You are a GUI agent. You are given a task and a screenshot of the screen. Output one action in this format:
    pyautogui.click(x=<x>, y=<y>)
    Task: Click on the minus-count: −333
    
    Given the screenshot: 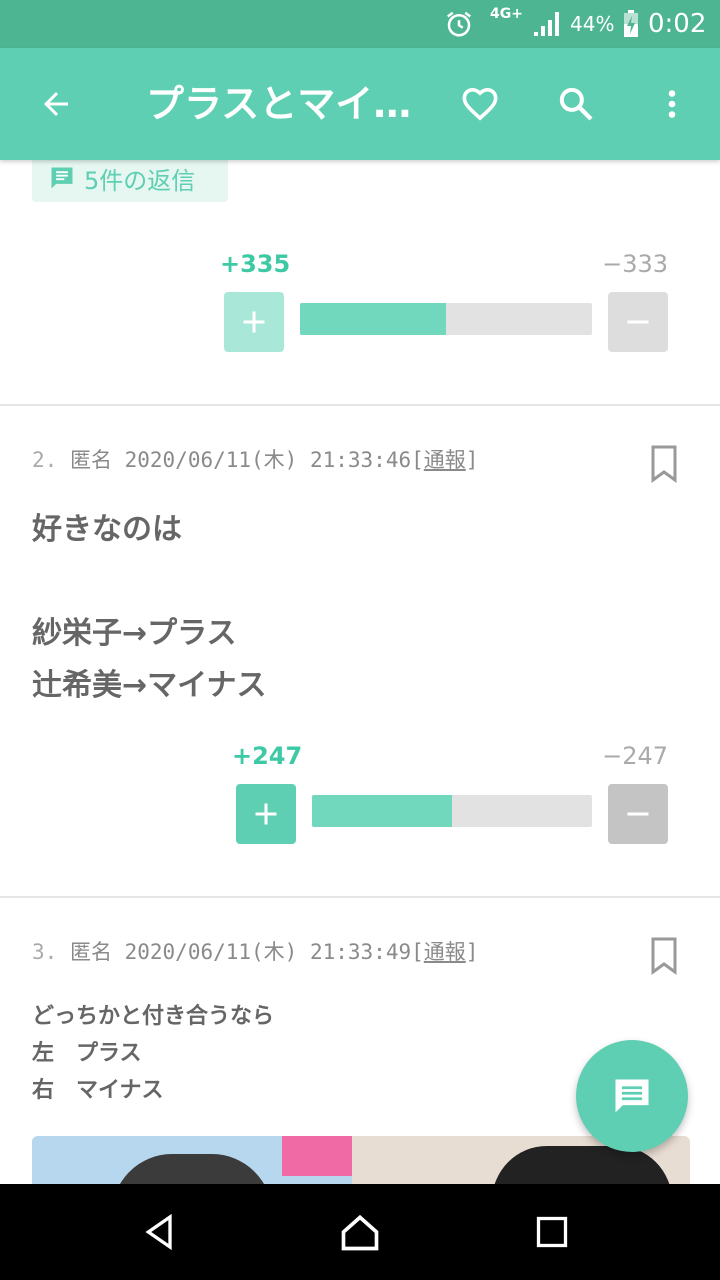 What is the action you would take?
    pyautogui.click(x=635, y=264)
    